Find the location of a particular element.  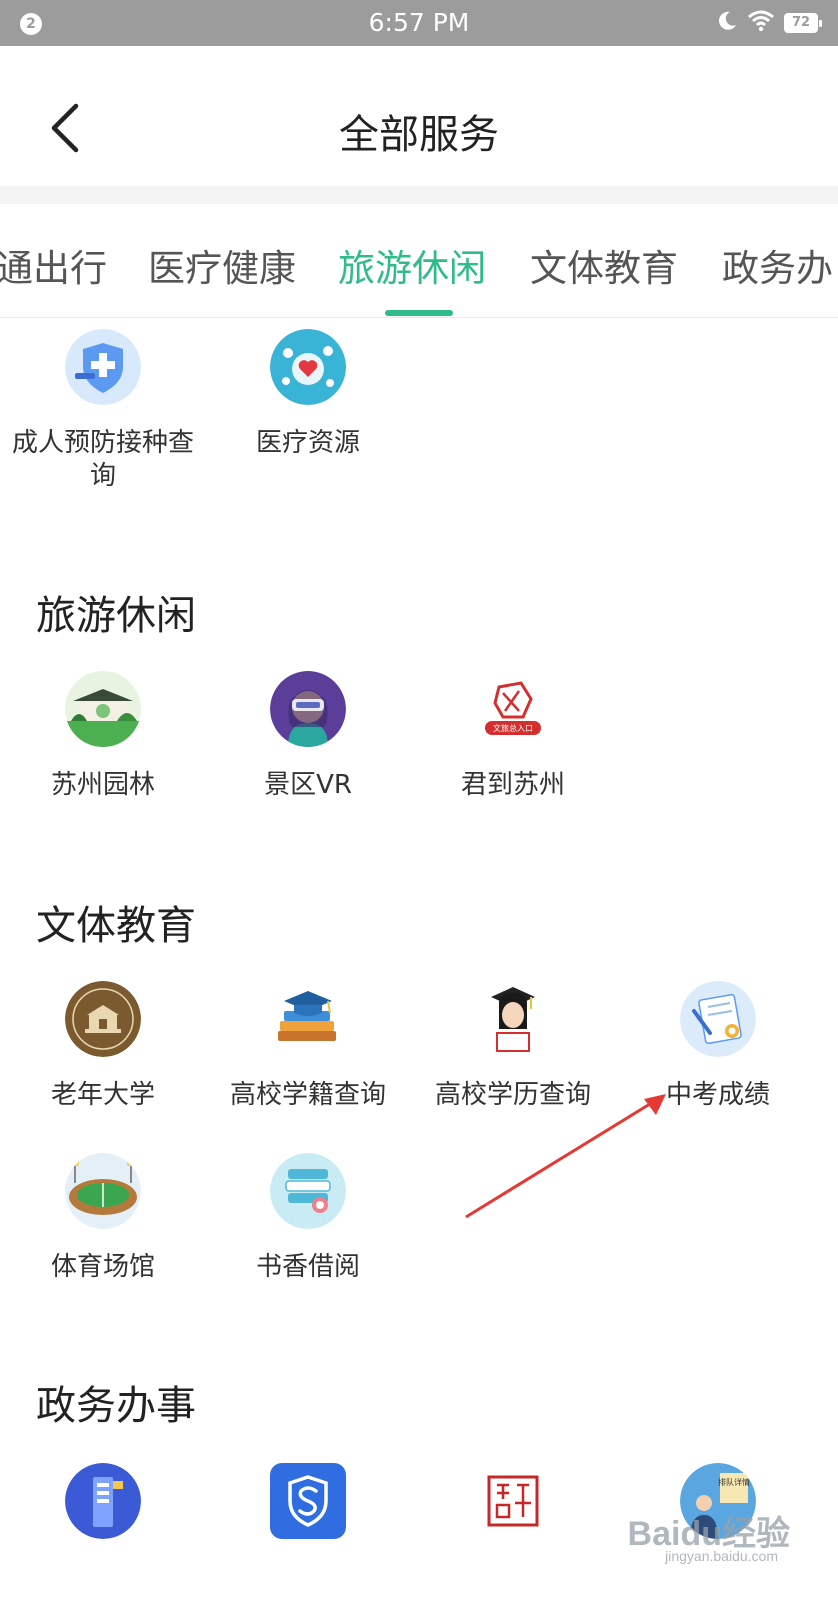

tab-education: 文体教育 is located at coordinates (604, 265).